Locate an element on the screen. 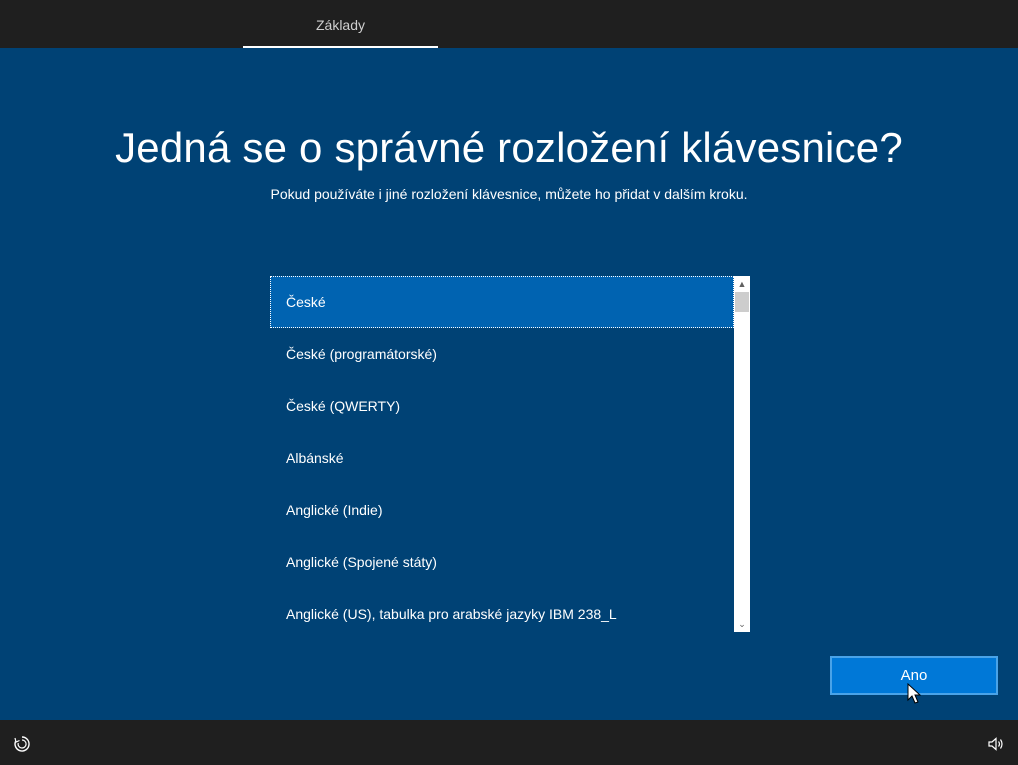  list-item: České (QWERTY) is located at coordinates (502, 406).